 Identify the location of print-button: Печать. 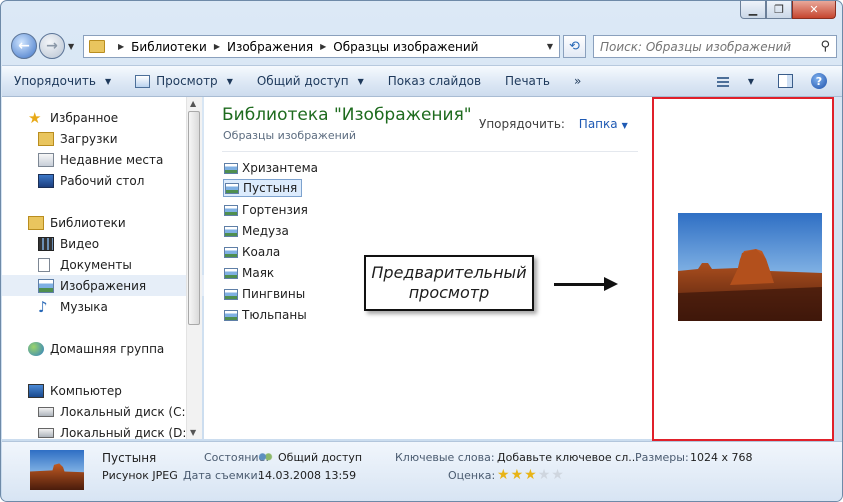
(527, 81).